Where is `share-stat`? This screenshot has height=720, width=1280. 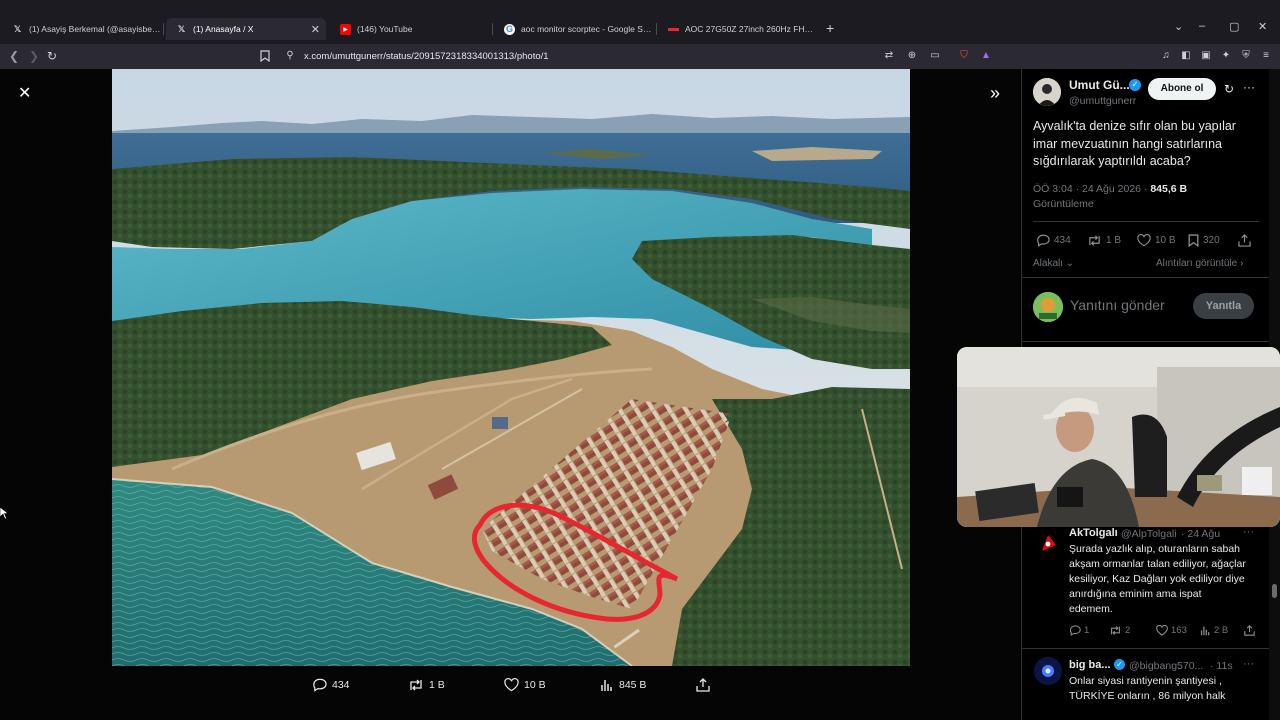 share-stat is located at coordinates (1246, 240).